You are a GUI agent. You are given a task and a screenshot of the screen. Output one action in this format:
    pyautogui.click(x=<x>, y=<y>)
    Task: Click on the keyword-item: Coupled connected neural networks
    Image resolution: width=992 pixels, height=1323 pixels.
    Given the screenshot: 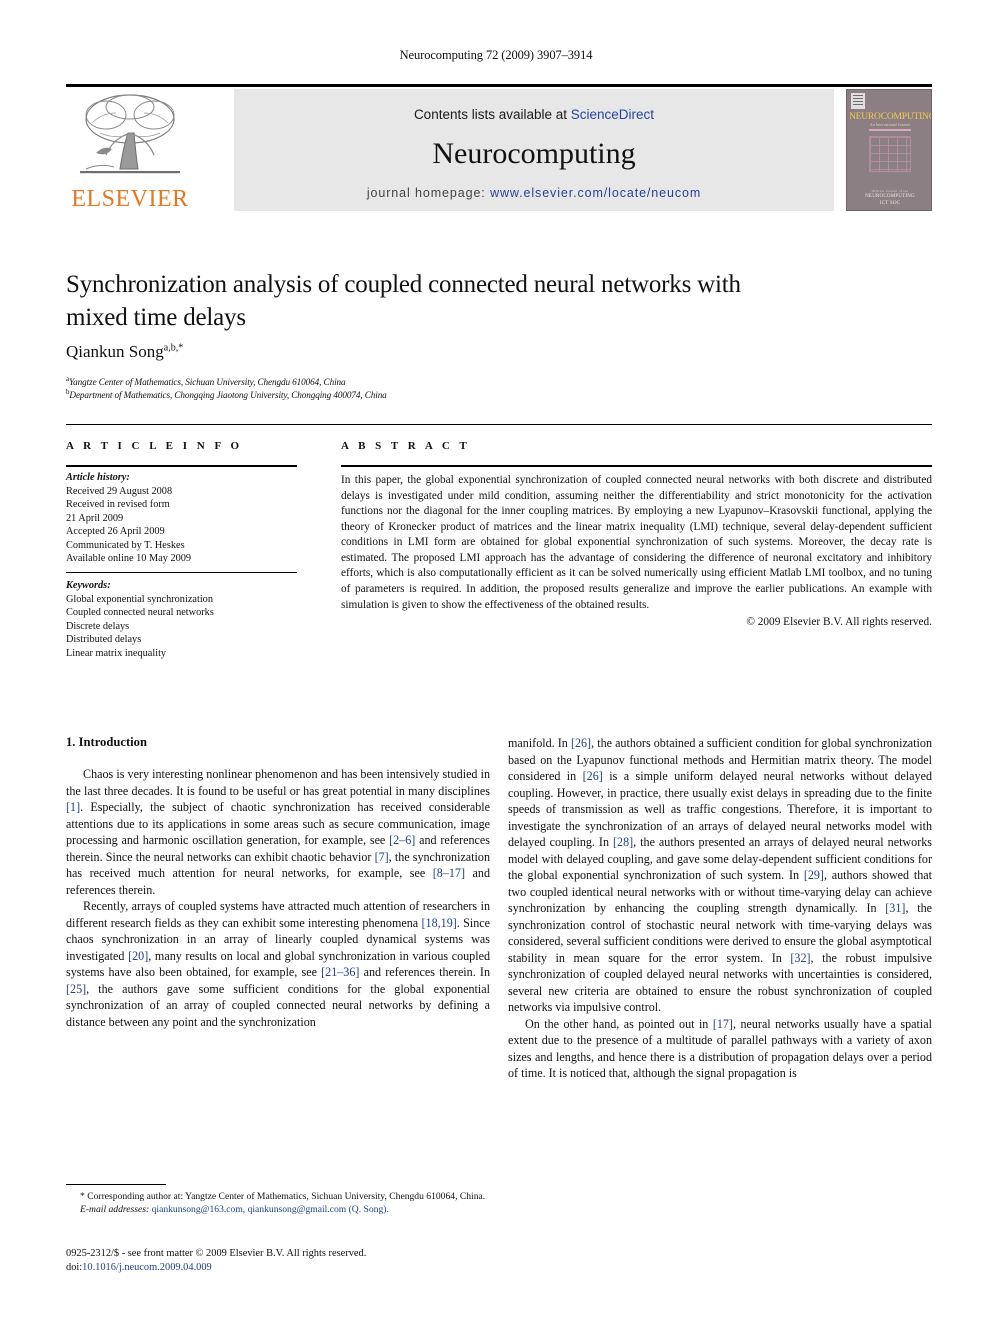 What is the action you would take?
    pyautogui.click(x=140, y=613)
    